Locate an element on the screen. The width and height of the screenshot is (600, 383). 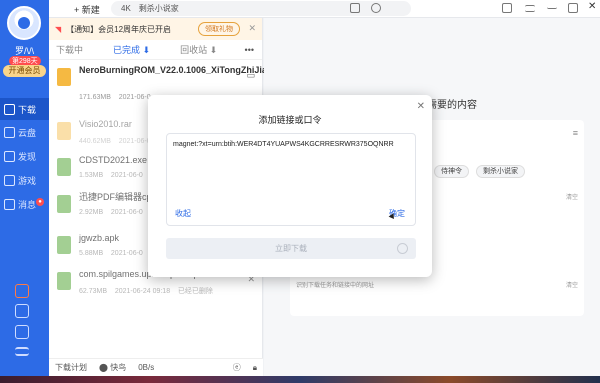
search-icon is located at coordinates (376, 8).